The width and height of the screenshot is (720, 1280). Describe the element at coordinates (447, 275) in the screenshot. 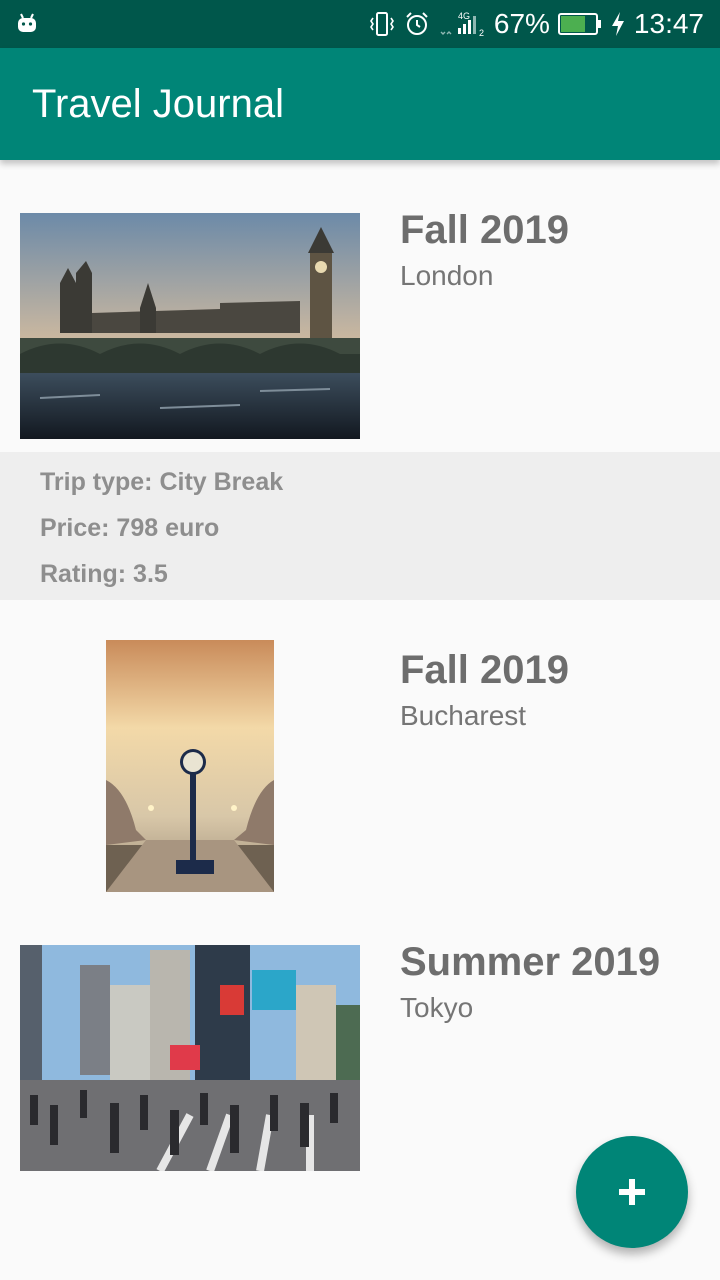

I see `trip-city: London` at that location.